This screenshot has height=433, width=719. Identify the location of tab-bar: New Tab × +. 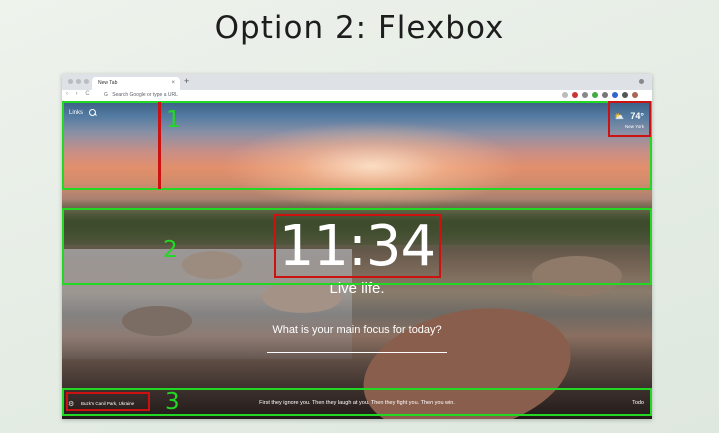
(357, 82).